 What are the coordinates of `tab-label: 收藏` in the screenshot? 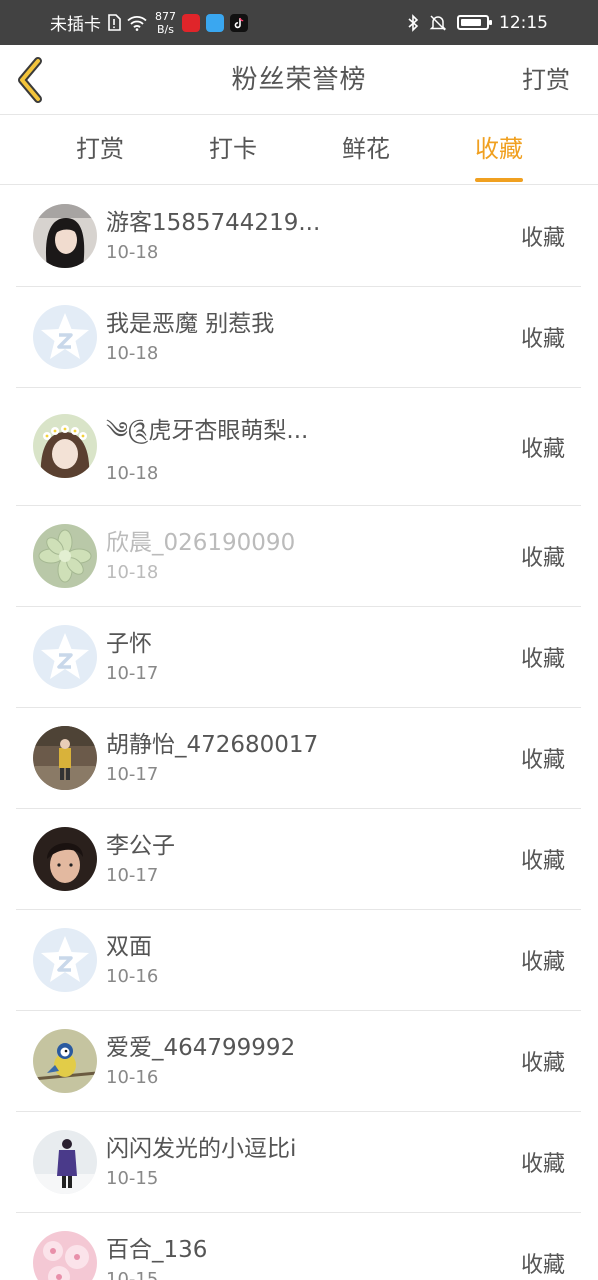 It's located at (499, 149).